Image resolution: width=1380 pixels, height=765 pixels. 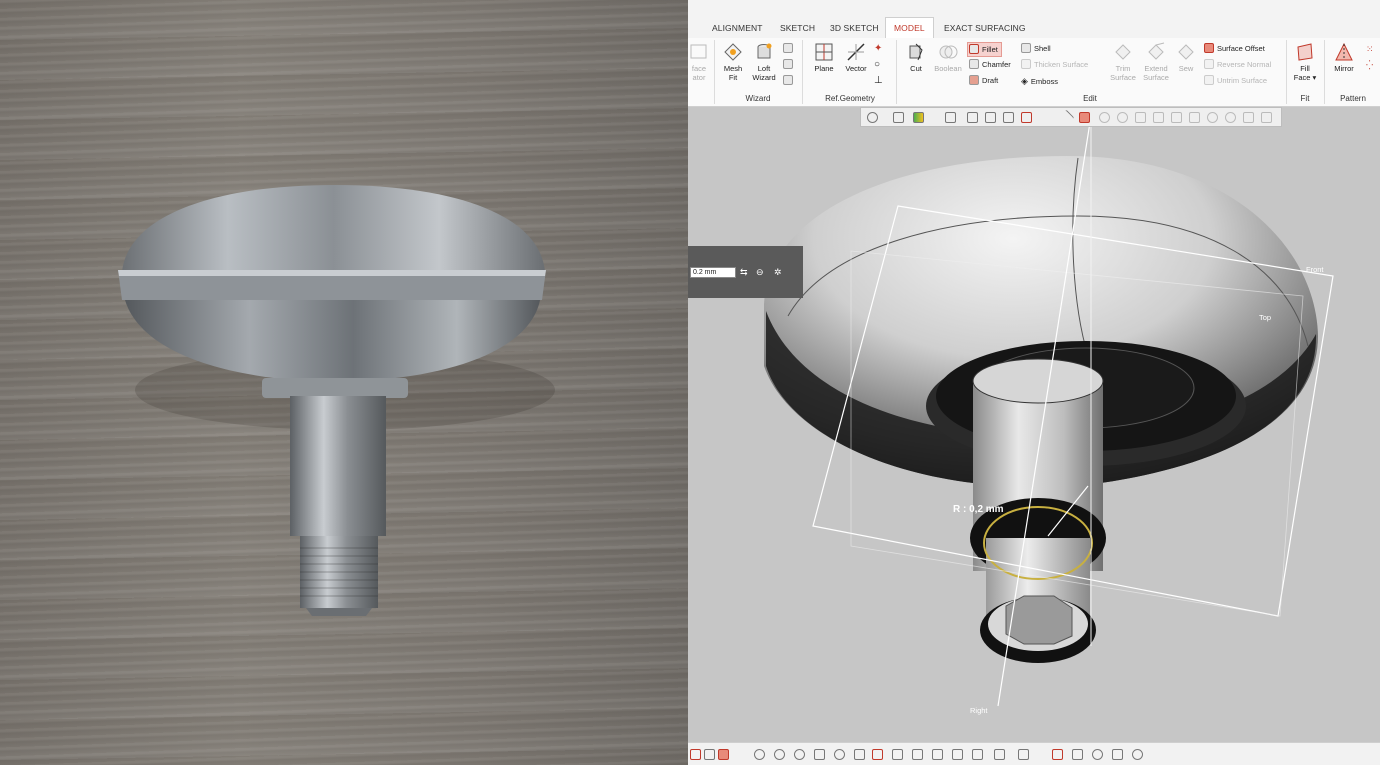 I want to click on zoom-in-icon, so click(x=759, y=754).